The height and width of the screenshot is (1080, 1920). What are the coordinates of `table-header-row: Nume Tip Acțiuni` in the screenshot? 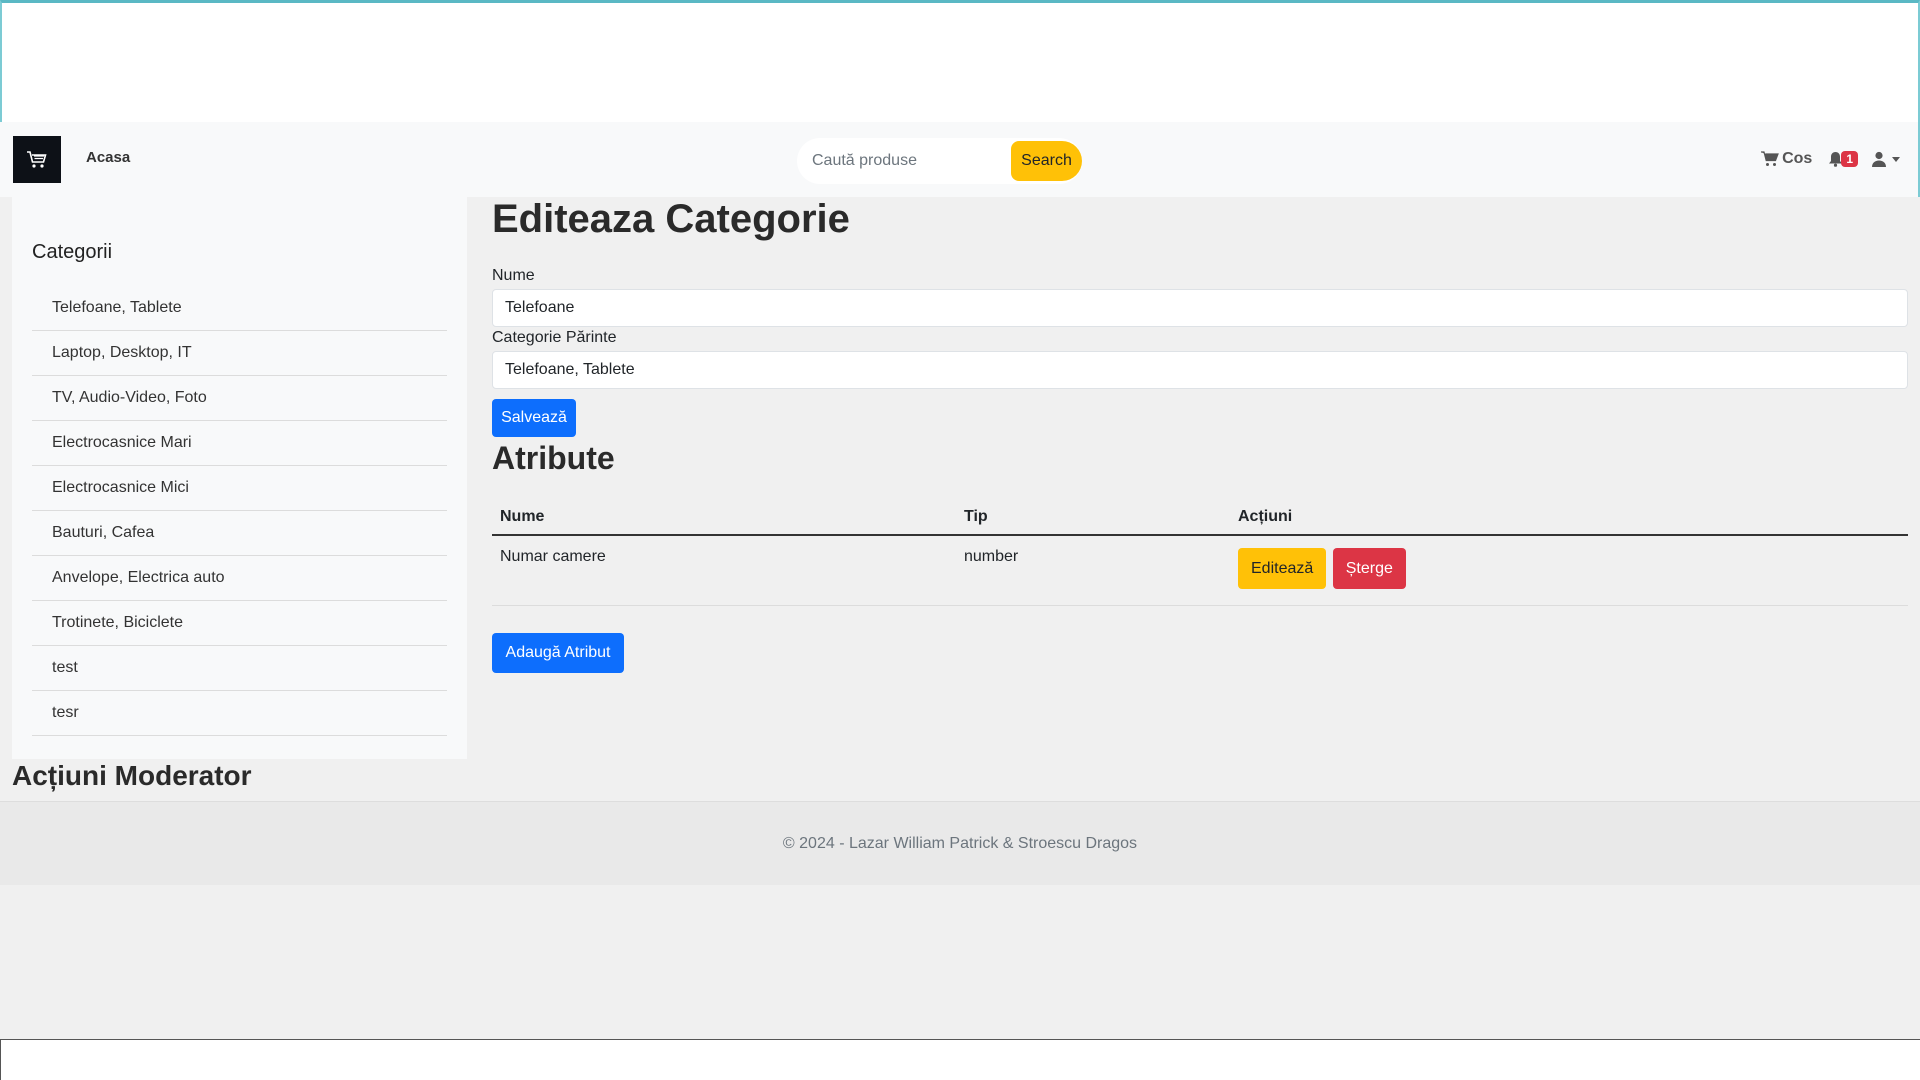 It's located at (1200, 518).